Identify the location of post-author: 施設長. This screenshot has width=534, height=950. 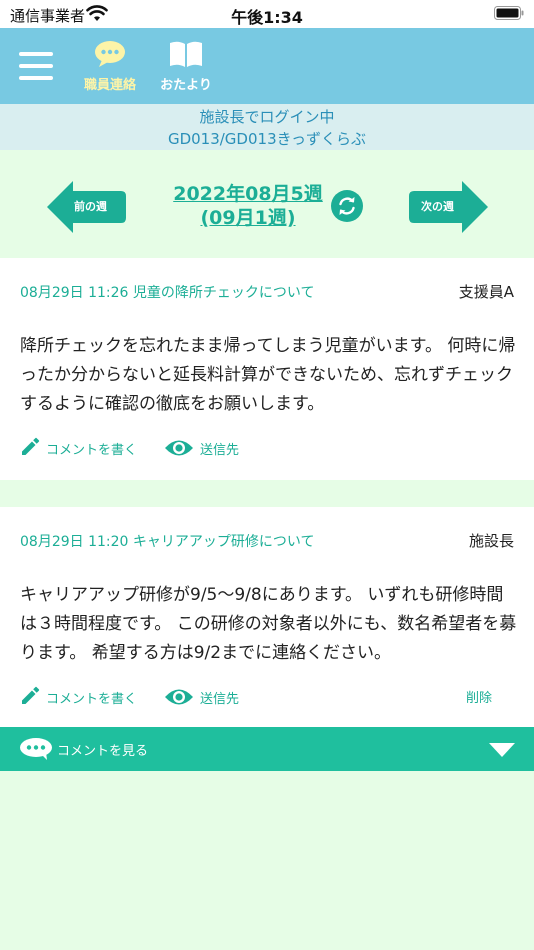
(491, 541).